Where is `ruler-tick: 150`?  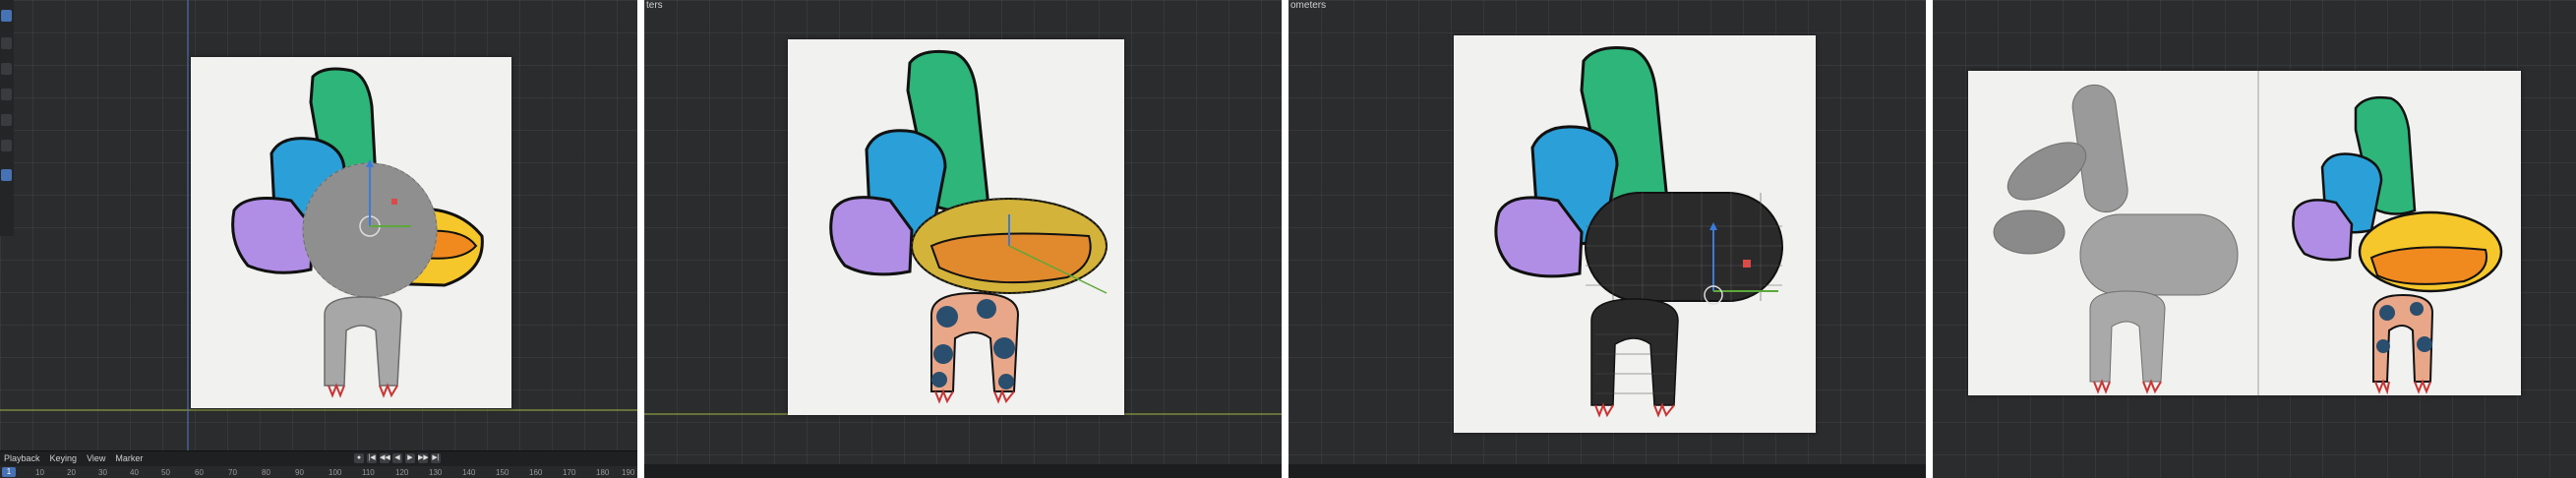
ruler-tick: 150 is located at coordinates (502, 472).